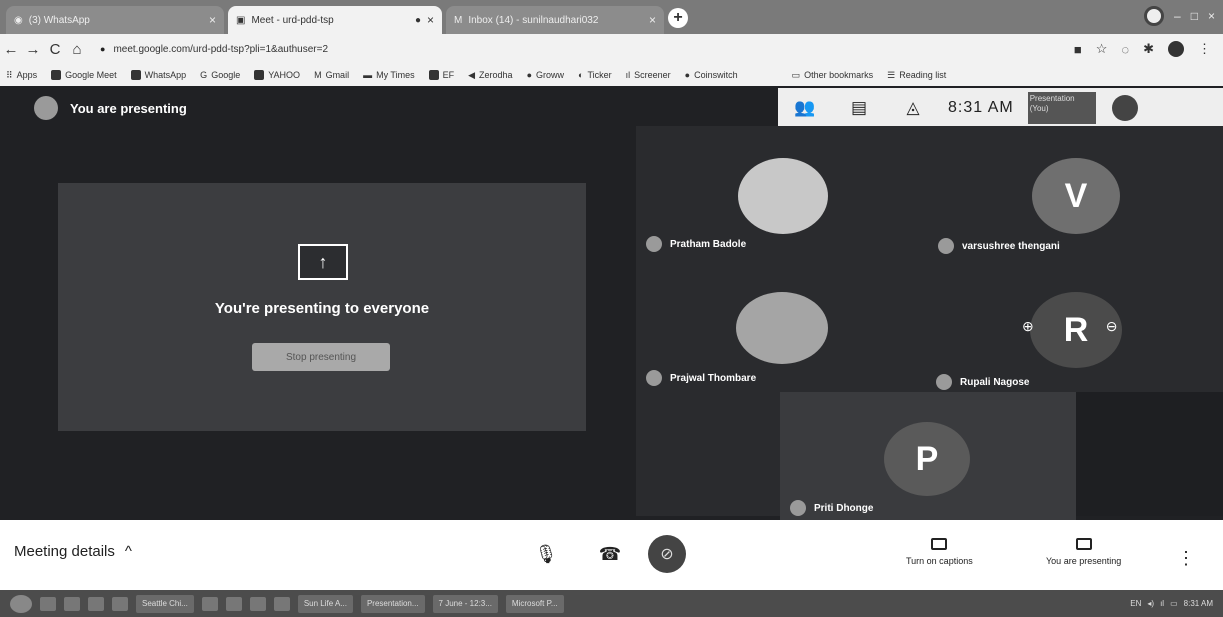 Image resolution: width=1223 pixels, height=617 pixels. I want to click on network-icon: ıl, so click(1162, 603).